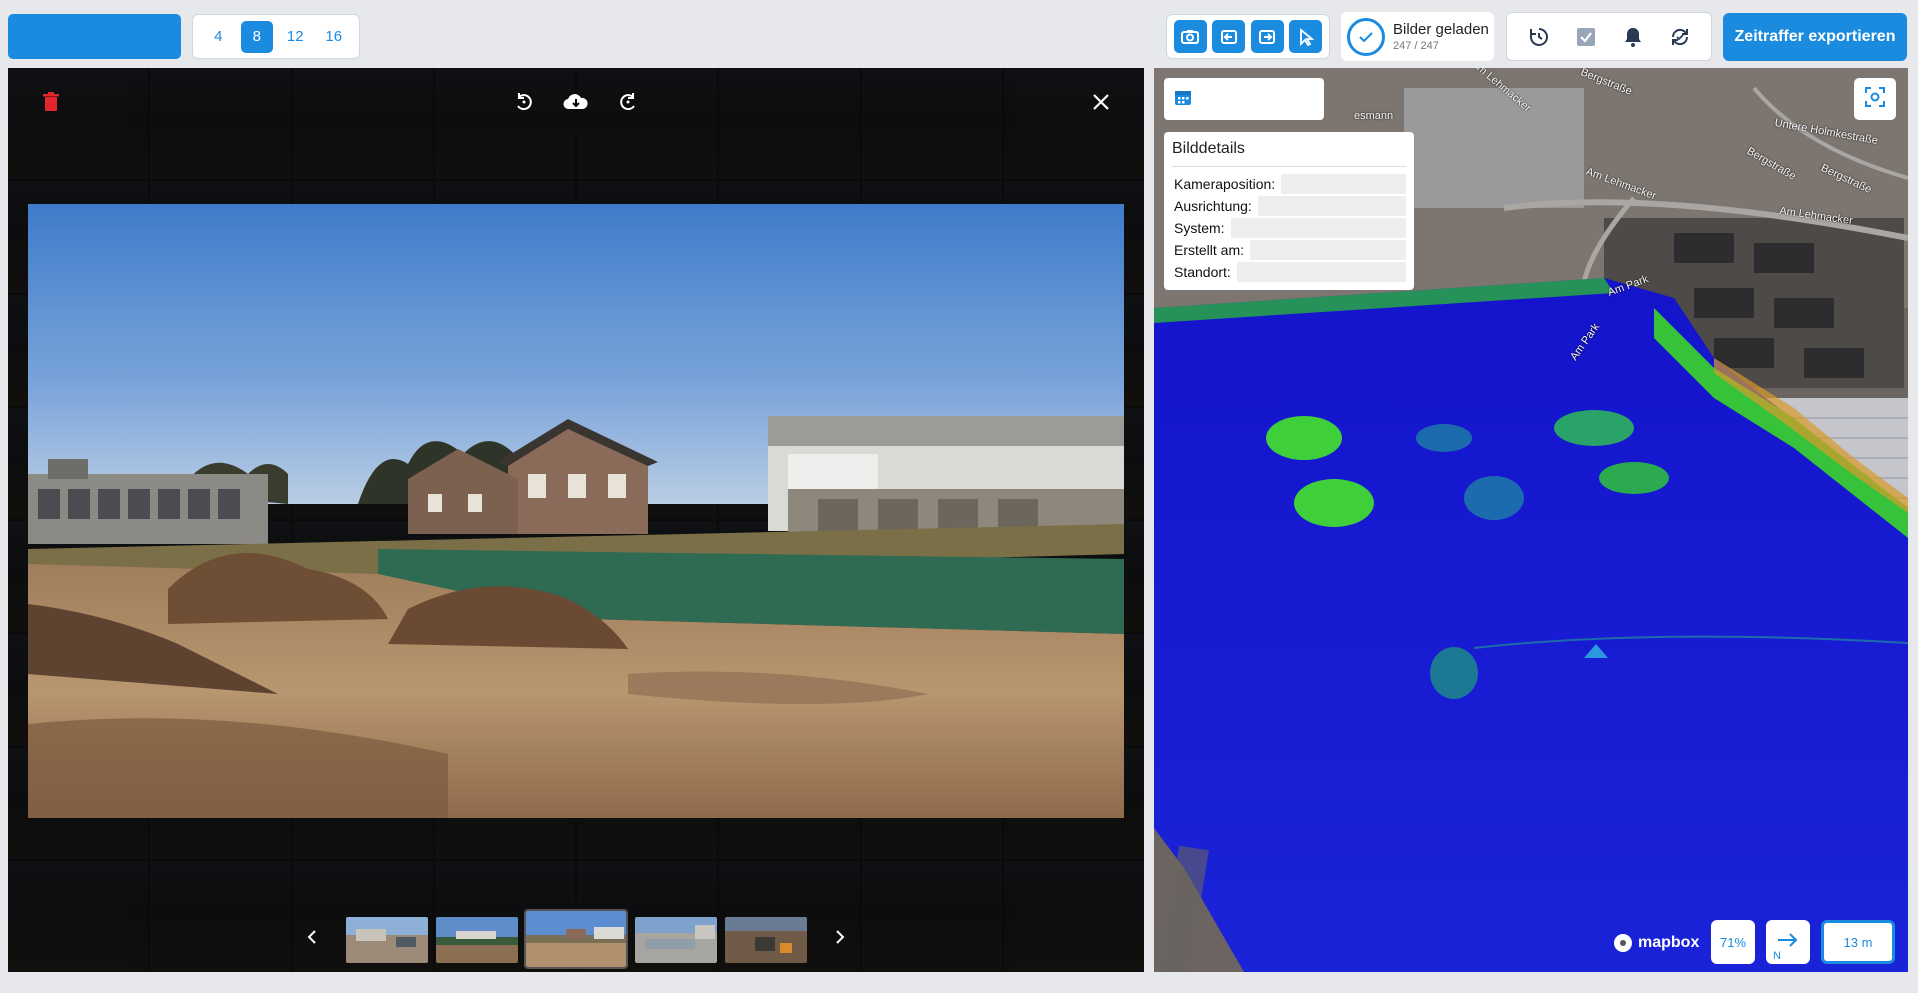  I want to click on next-camera-icon, so click(1267, 36).